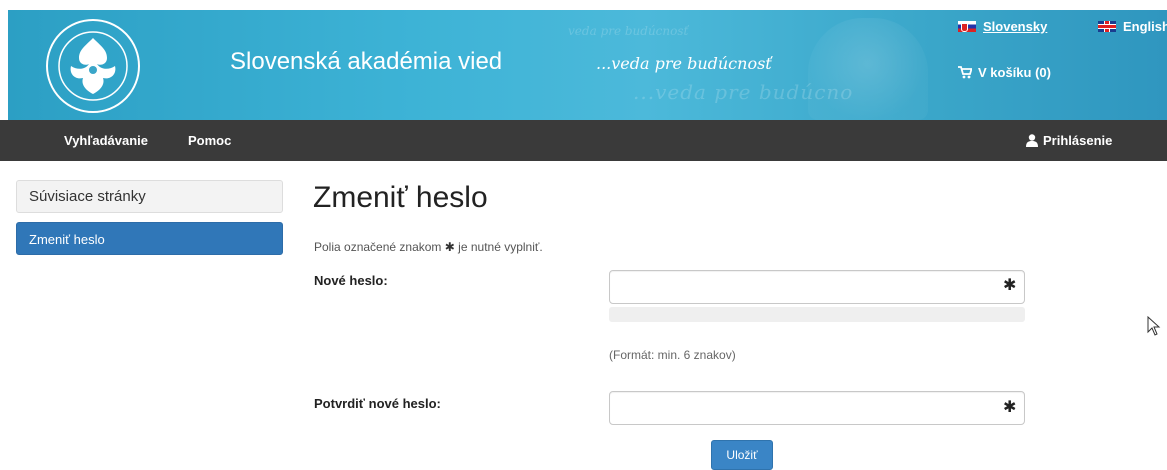 This screenshot has height=470, width=1167. I want to click on confirm-password-input, so click(817, 408).